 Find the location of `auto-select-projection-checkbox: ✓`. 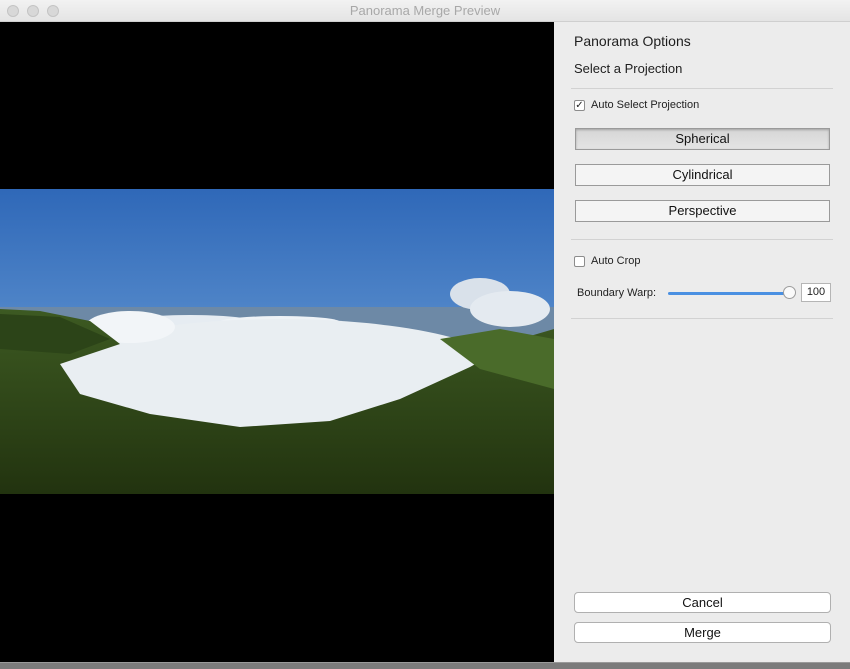

auto-select-projection-checkbox: ✓ is located at coordinates (579, 105).